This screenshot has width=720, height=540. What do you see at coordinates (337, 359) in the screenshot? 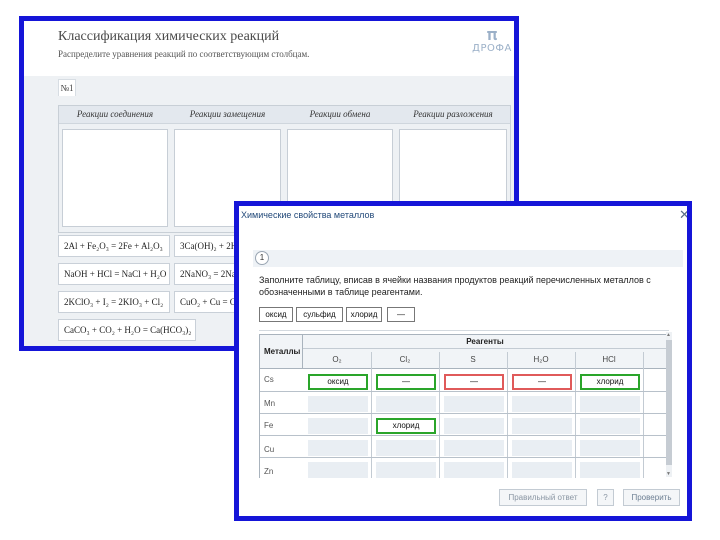
I see `reagent-header-o2: O₂` at bounding box center [337, 359].